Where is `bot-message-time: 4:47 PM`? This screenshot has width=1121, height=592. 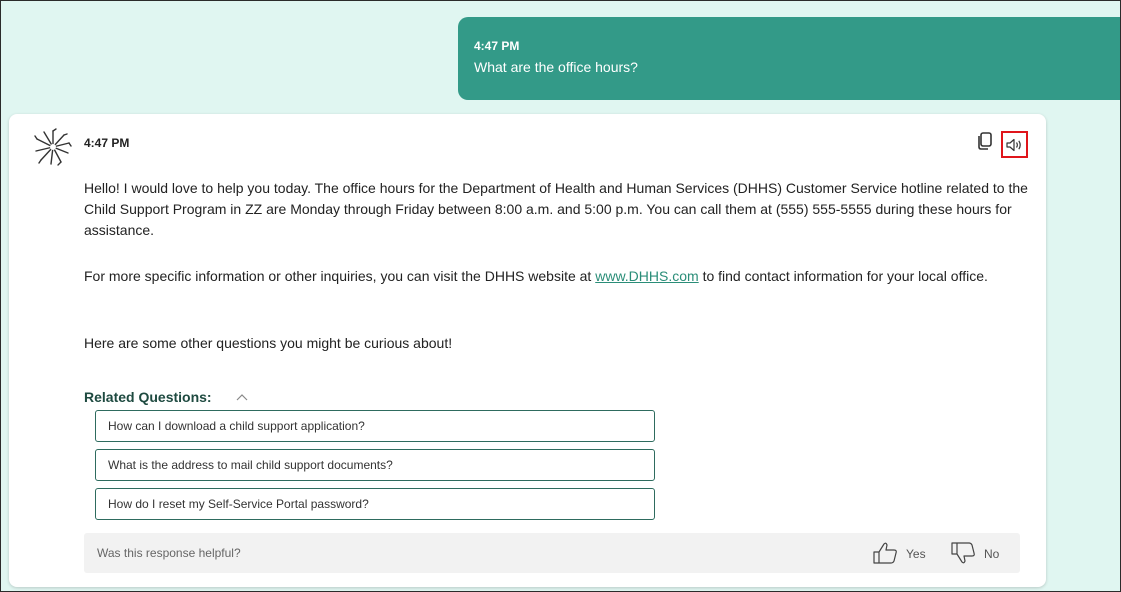
bot-message-time: 4:47 PM is located at coordinates (107, 143).